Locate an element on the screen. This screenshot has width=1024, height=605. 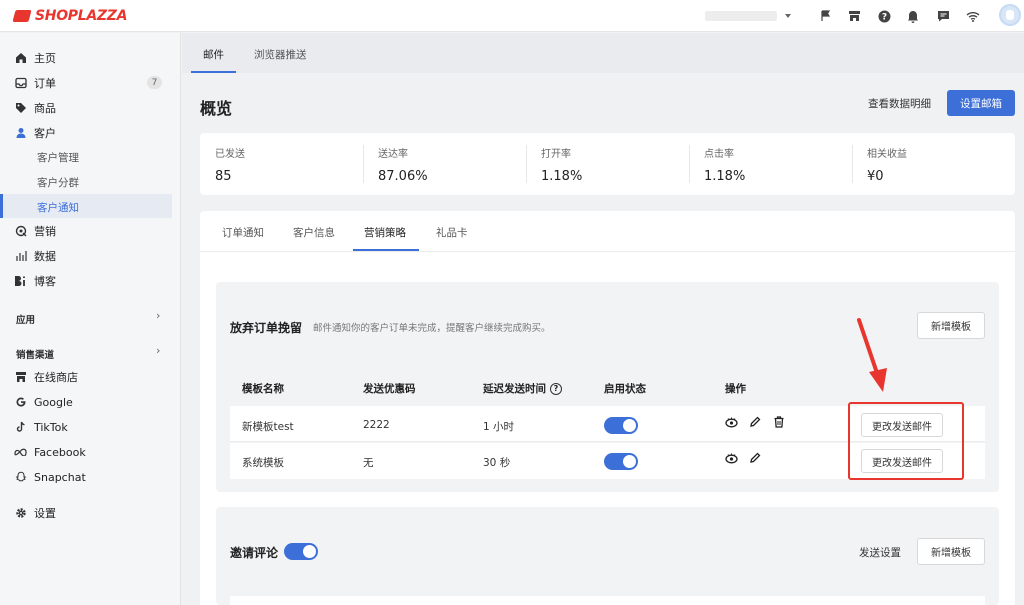
invite-review-title: 邀请评论 is located at coordinates (254, 553).